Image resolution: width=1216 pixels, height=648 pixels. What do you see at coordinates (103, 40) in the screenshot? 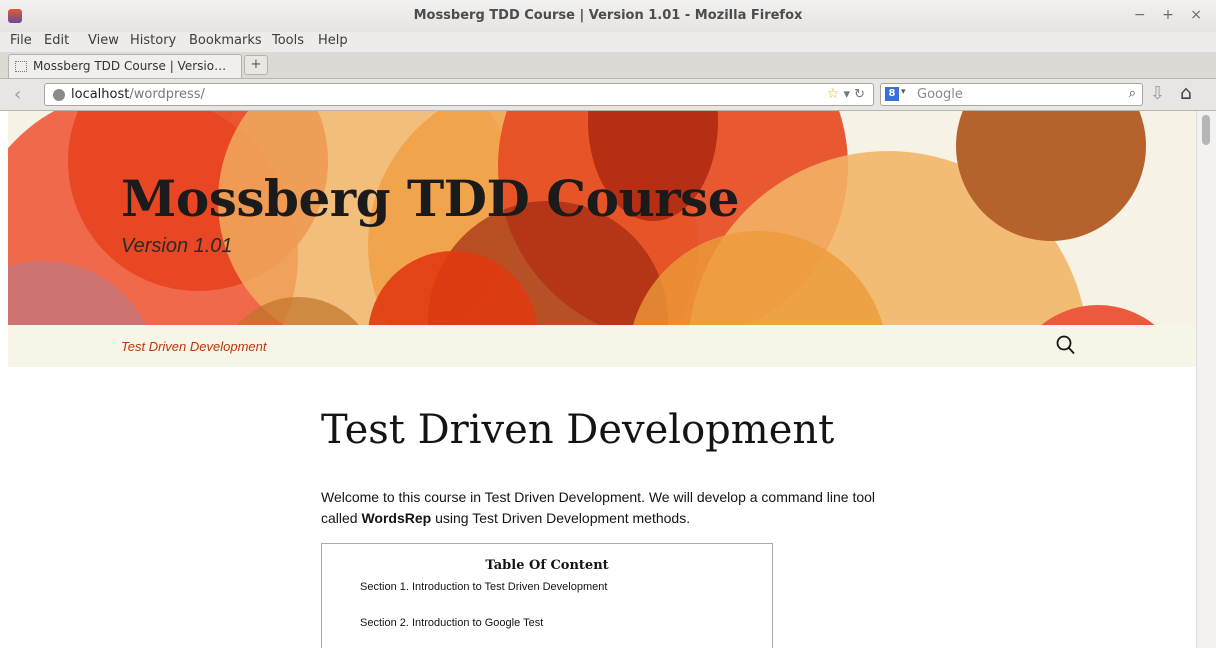
I see `menu-view: View` at bounding box center [103, 40].